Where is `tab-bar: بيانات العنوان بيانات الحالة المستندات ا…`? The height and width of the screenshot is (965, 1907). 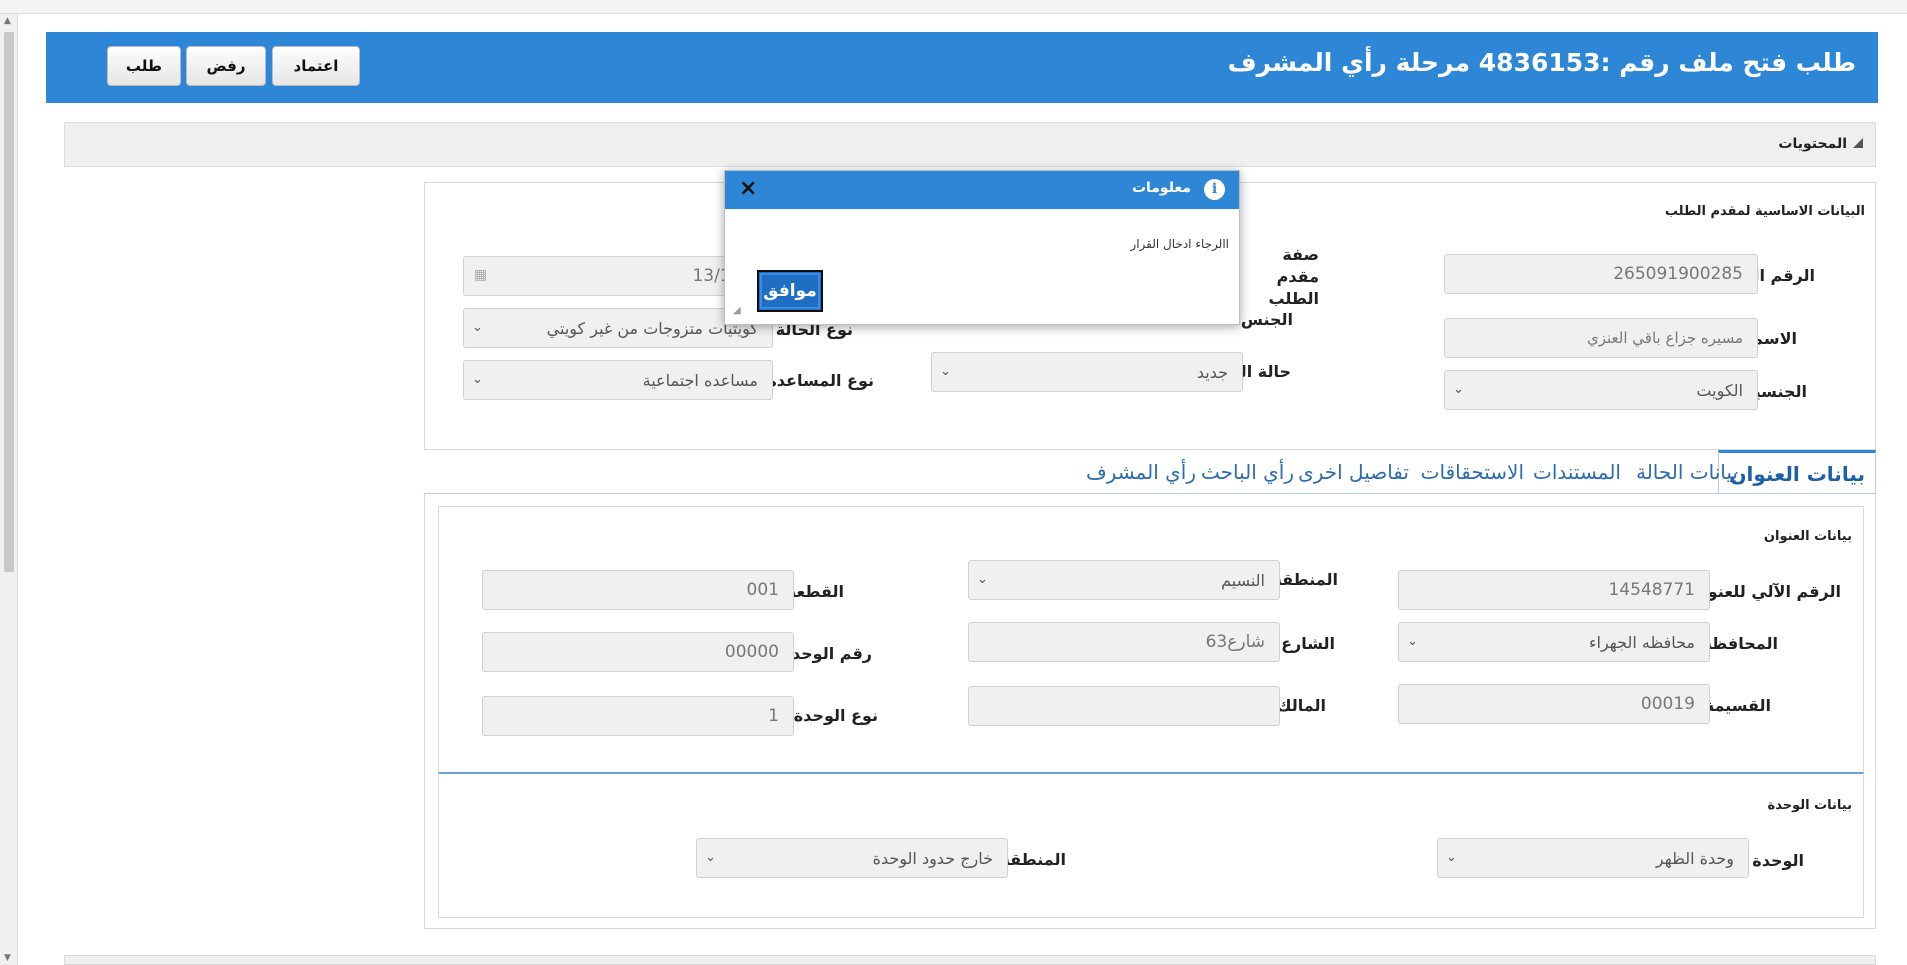
tab-bar: بيانات العنوان بيانات الحالة المستندات ا… is located at coordinates (1150, 472).